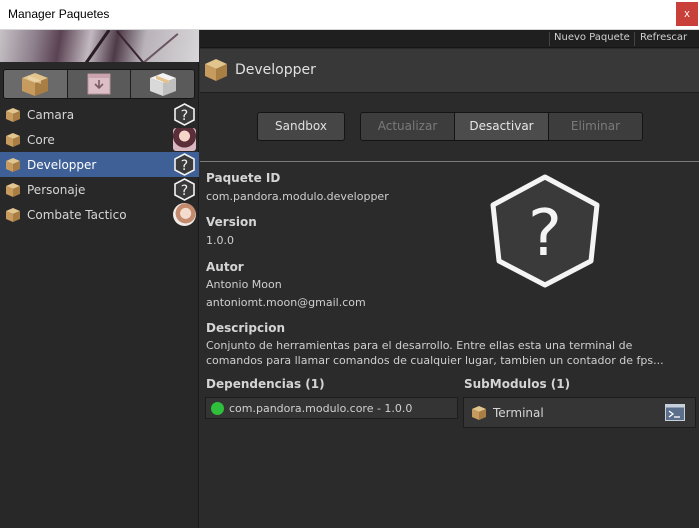  I want to click on dependency-text: com.pandora.modulo.core - 1.0.0, so click(321, 408).